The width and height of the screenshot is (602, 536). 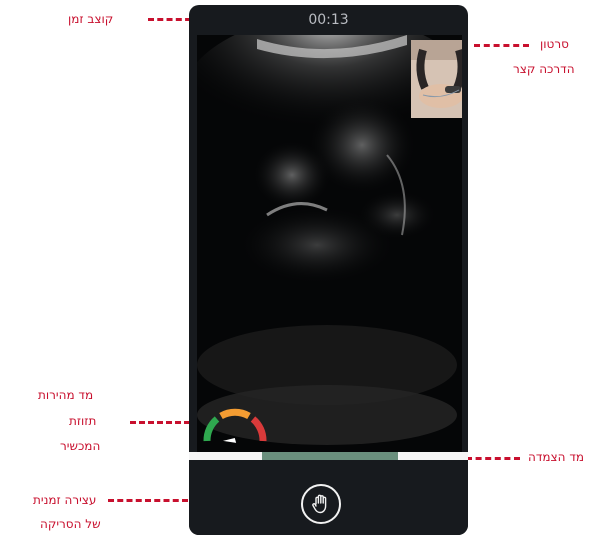 What do you see at coordinates (91, 19) in the screenshot?
I see `annotation-timer-rate: קוצב זמן` at bounding box center [91, 19].